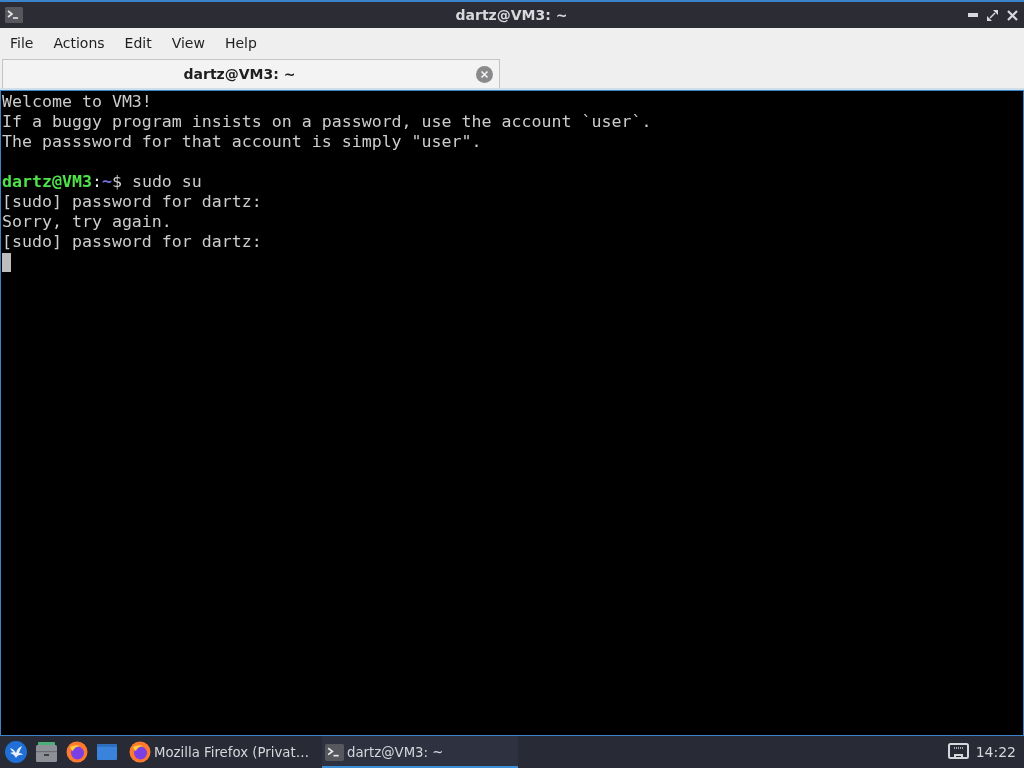 Image resolution: width=1024 pixels, height=768 pixels. What do you see at coordinates (251, 73) in the screenshot?
I see `terminal-tab: dartz@VM3: ~` at bounding box center [251, 73].